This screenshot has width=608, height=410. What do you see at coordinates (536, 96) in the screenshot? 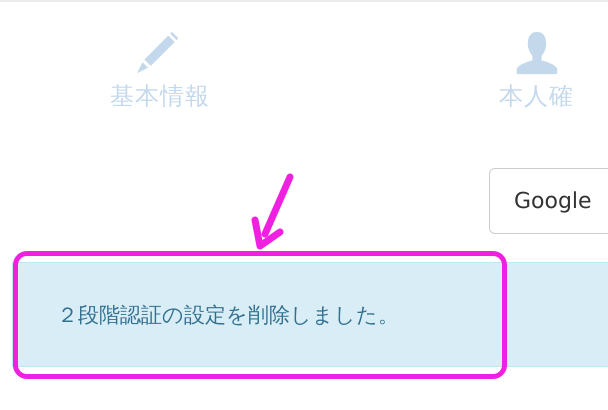
I see `step-label: 本人確` at bounding box center [536, 96].